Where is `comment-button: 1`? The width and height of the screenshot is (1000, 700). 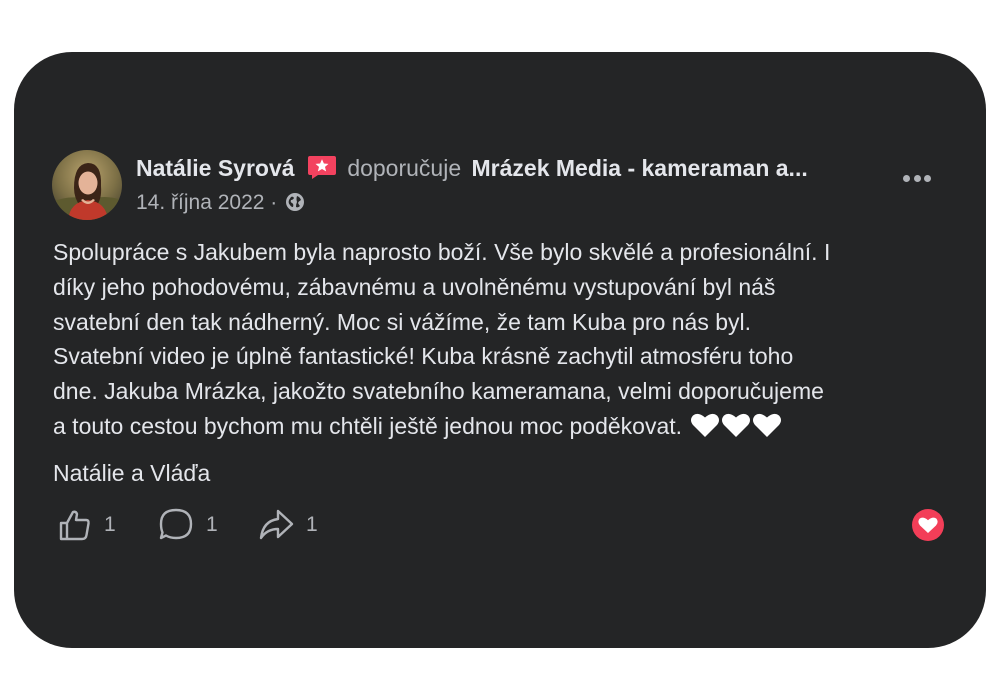
comment-button: 1 is located at coordinates (188, 525).